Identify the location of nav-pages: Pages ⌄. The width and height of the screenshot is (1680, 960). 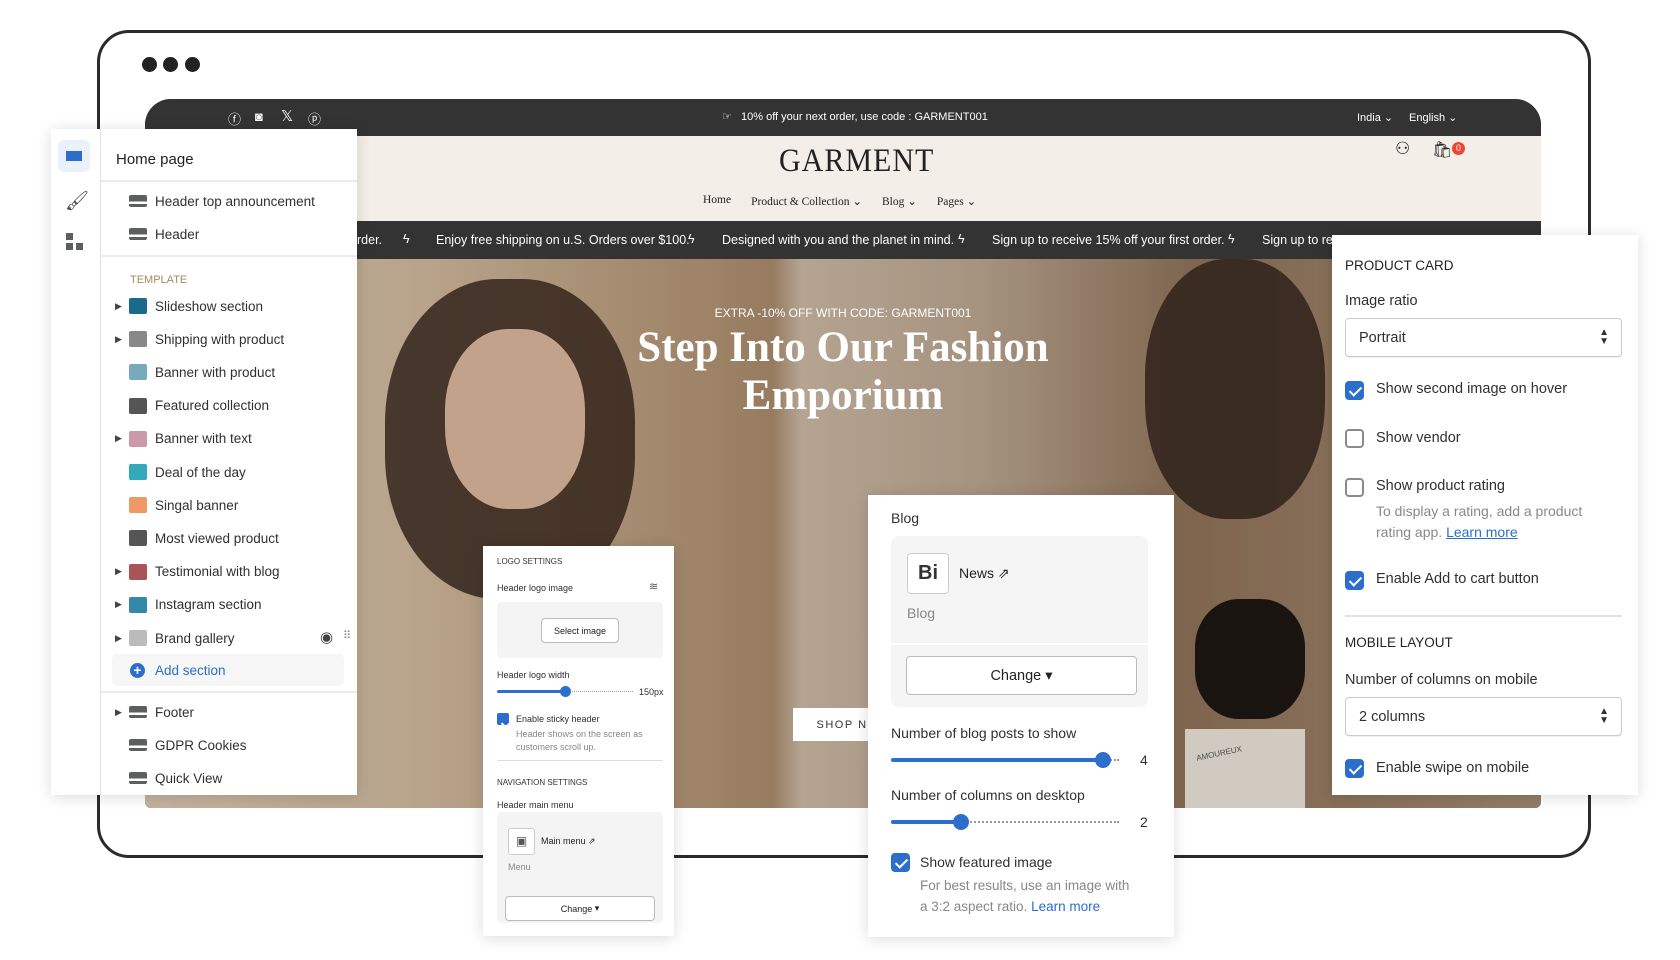
(956, 201).